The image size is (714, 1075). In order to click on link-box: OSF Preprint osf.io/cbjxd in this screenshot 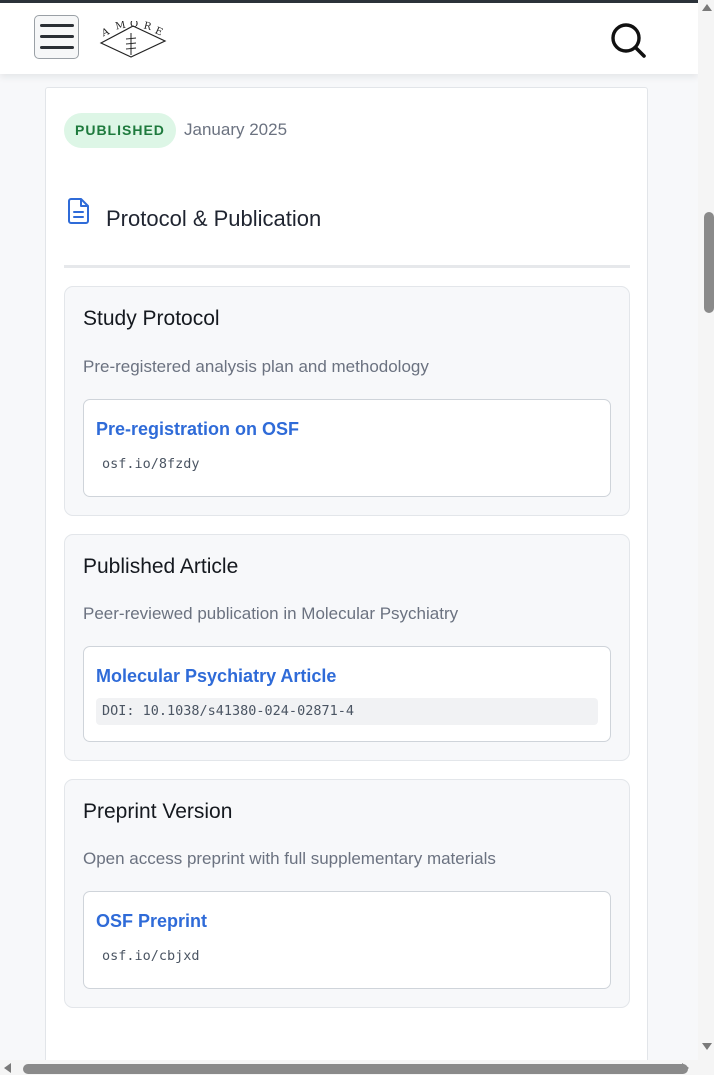, I will do `click(347, 940)`.